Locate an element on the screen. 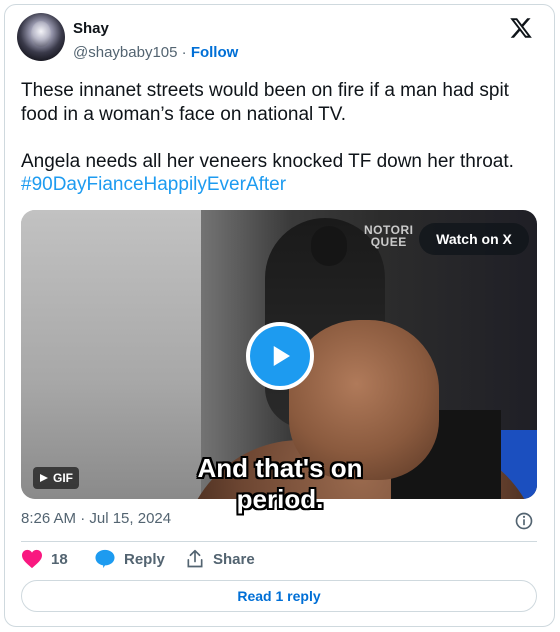 This screenshot has width=560, height=632. tweet-line-2: food in a woman’s face on national TV. is located at coordinates (183, 114).